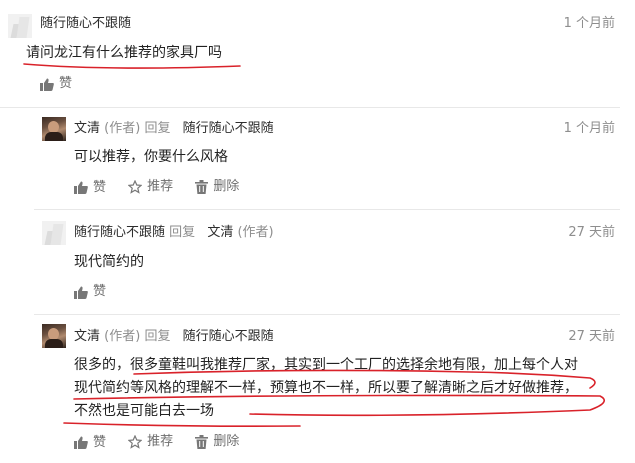 This screenshot has height=463, width=635. Describe the element at coordinates (151, 157) in the screenshot. I see `comment-text: 可以推荐，你要什么风格` at that location.